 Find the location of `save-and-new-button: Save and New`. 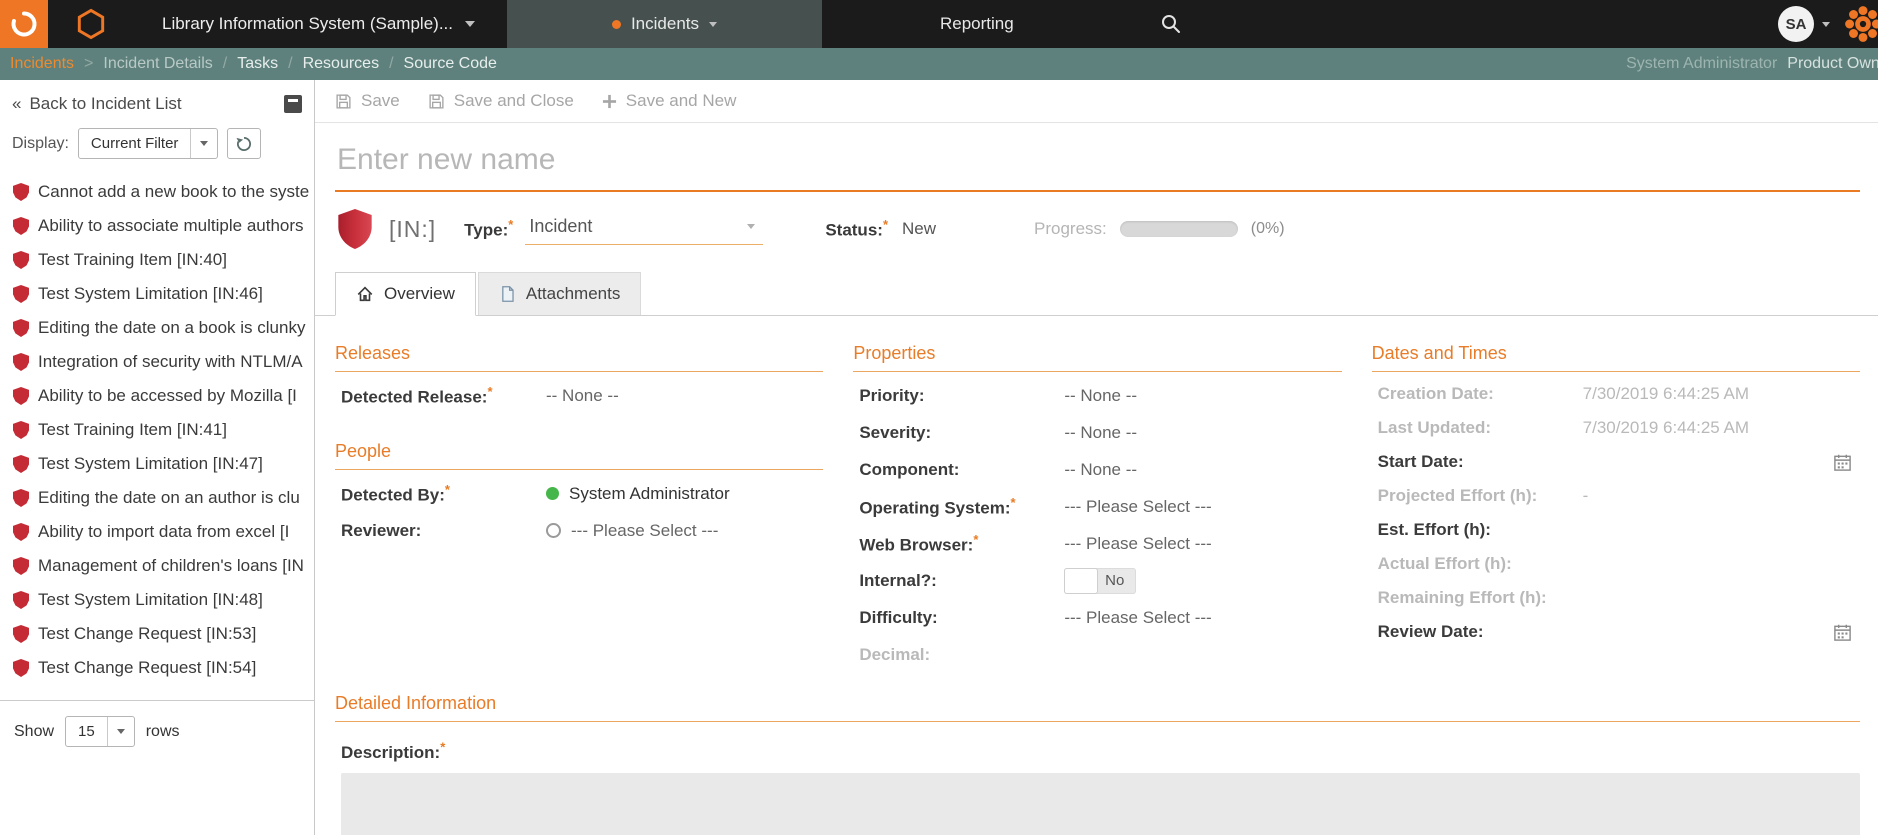

save-and-new-button: Save and New is located at coordinates (669, 101).